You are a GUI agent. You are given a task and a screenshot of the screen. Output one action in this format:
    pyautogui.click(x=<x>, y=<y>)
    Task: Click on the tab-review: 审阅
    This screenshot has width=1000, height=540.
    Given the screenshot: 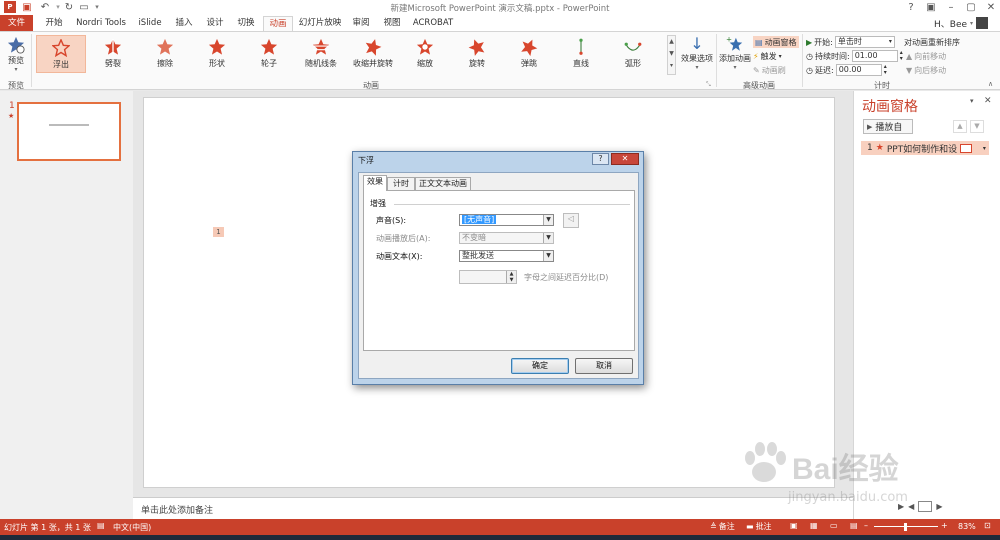 What is the action you would take?
    pyautogui.click(x=361, y=23)
    